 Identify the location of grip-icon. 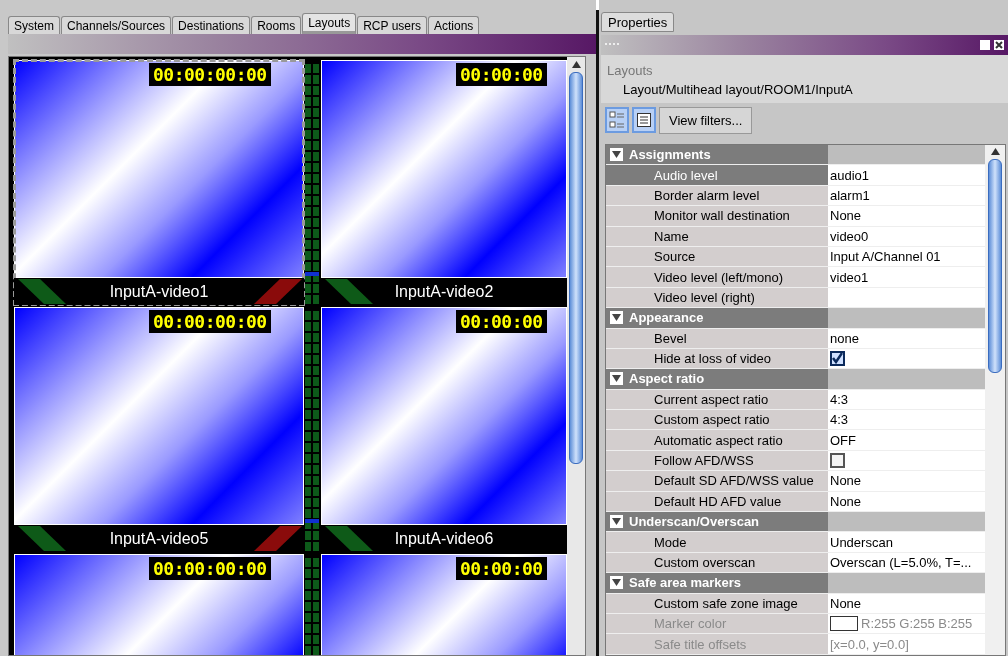
(612, 45).